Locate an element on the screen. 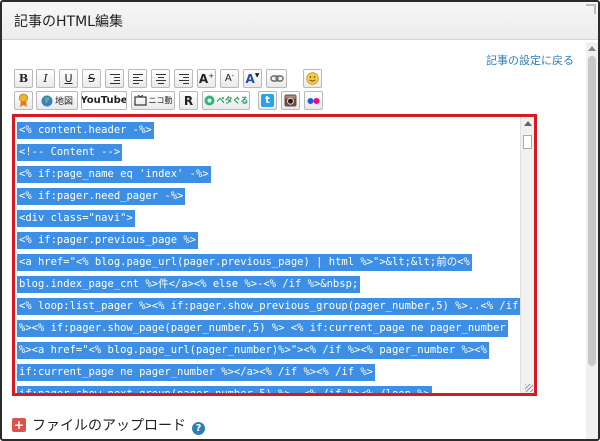 The width and height of the screenshot is (600, 441). code-line: <% if:pager.need_pager -%> is located at coordinates (275, 199).